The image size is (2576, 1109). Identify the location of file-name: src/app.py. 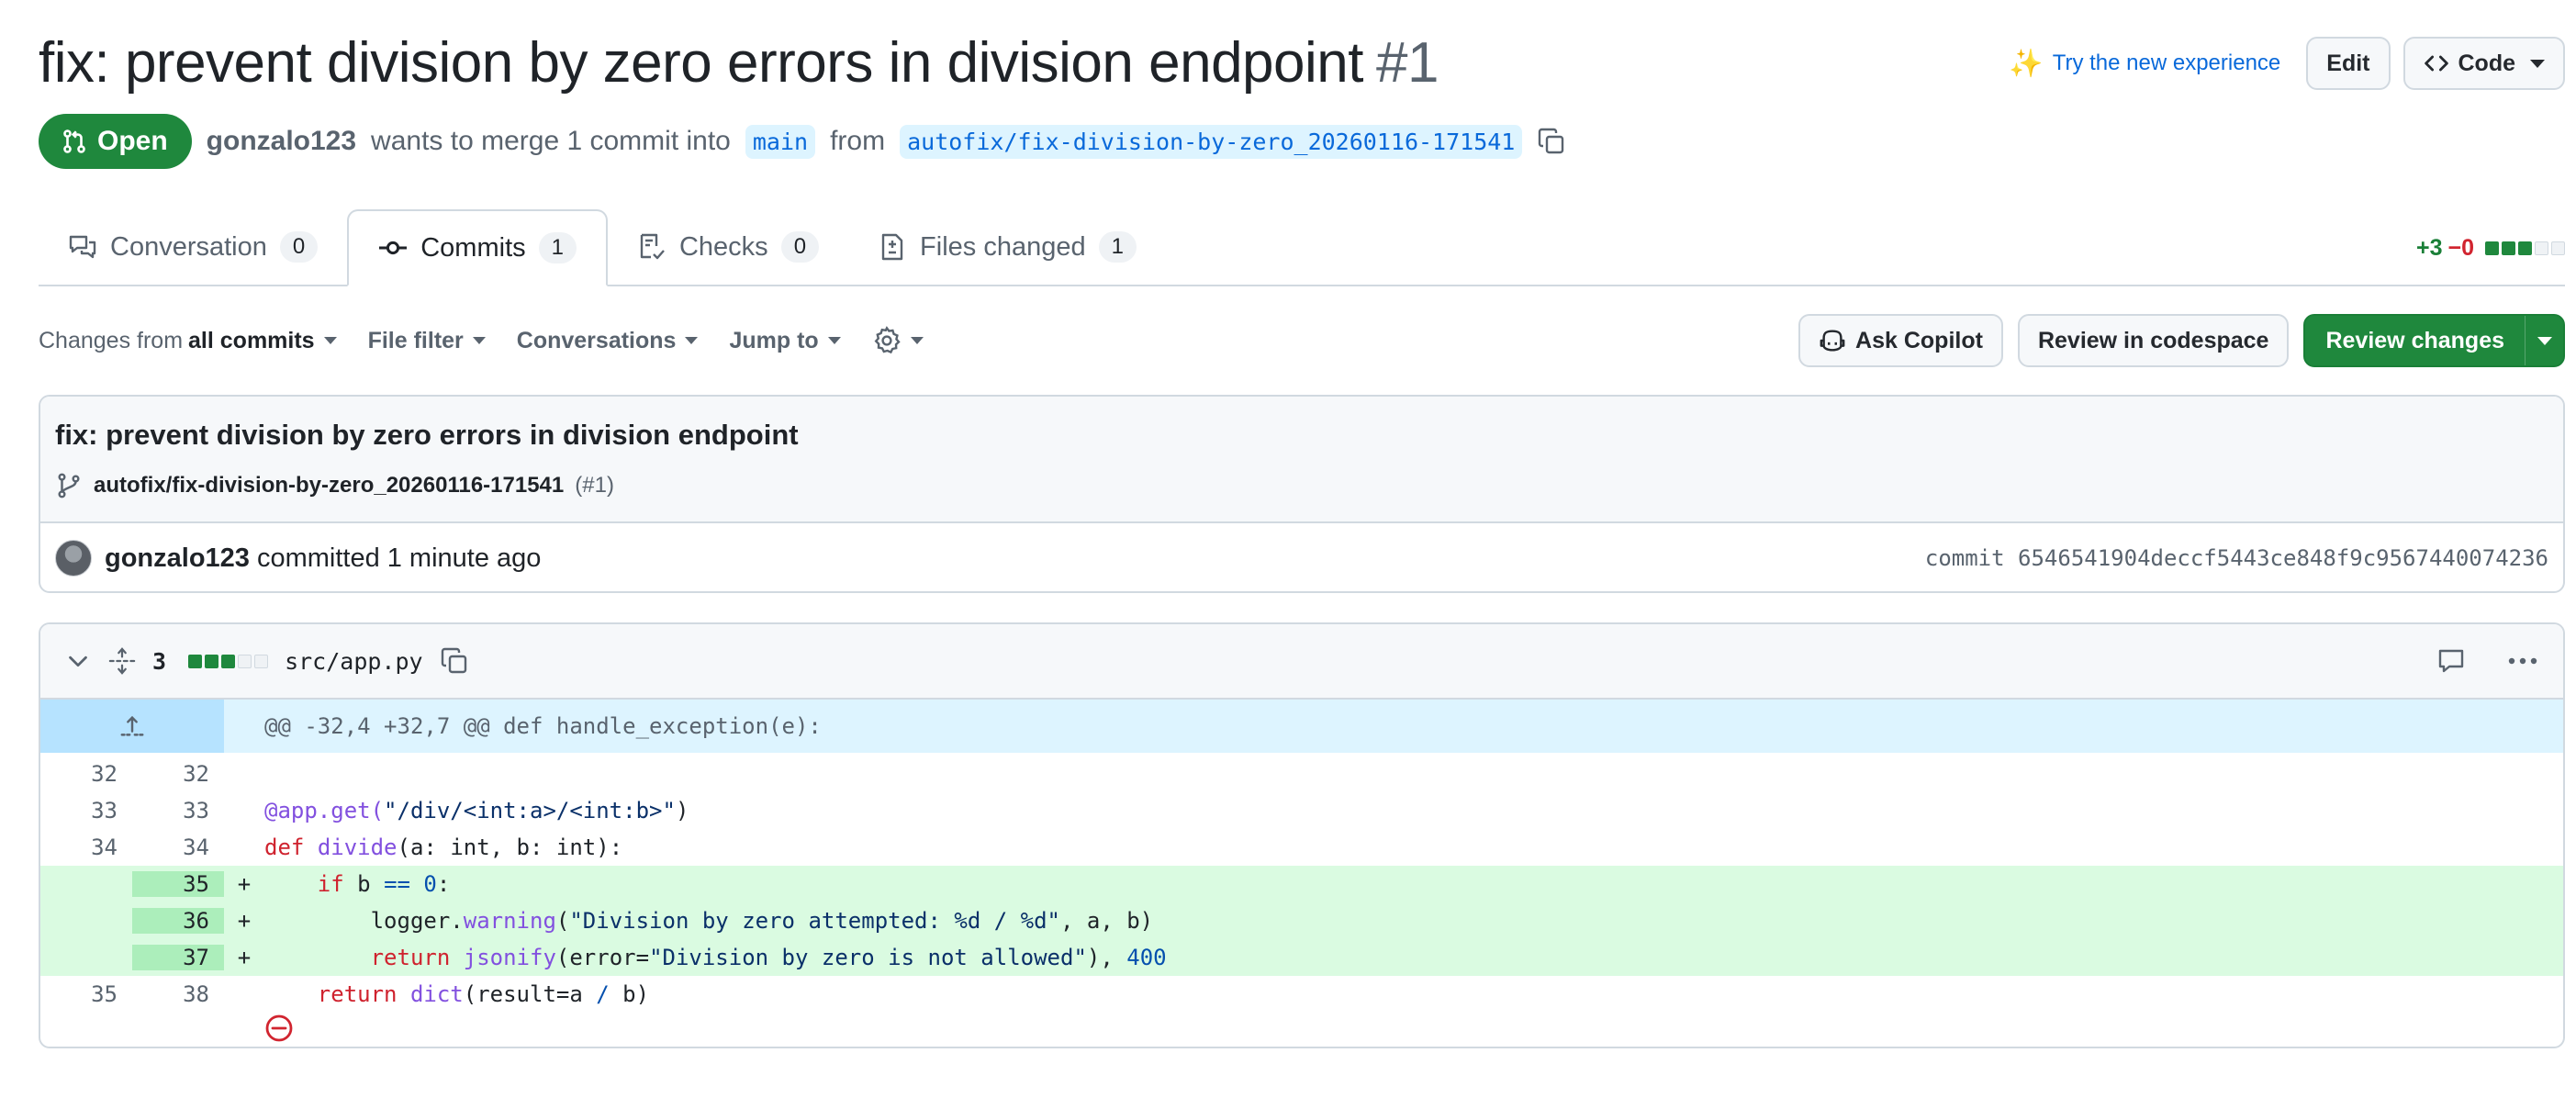
(354, 661).